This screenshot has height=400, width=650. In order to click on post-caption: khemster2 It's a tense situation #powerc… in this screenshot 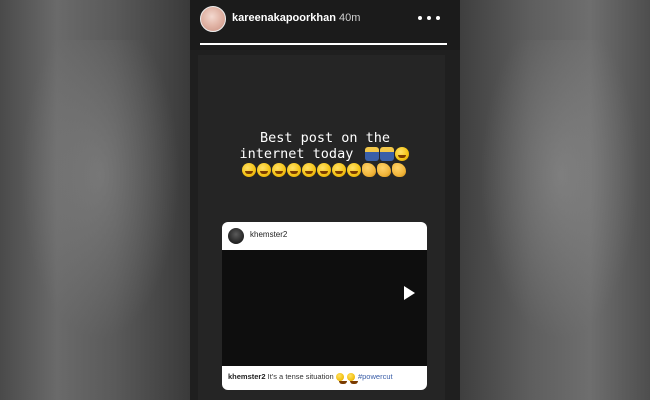, I will do `click(310, 378)`.